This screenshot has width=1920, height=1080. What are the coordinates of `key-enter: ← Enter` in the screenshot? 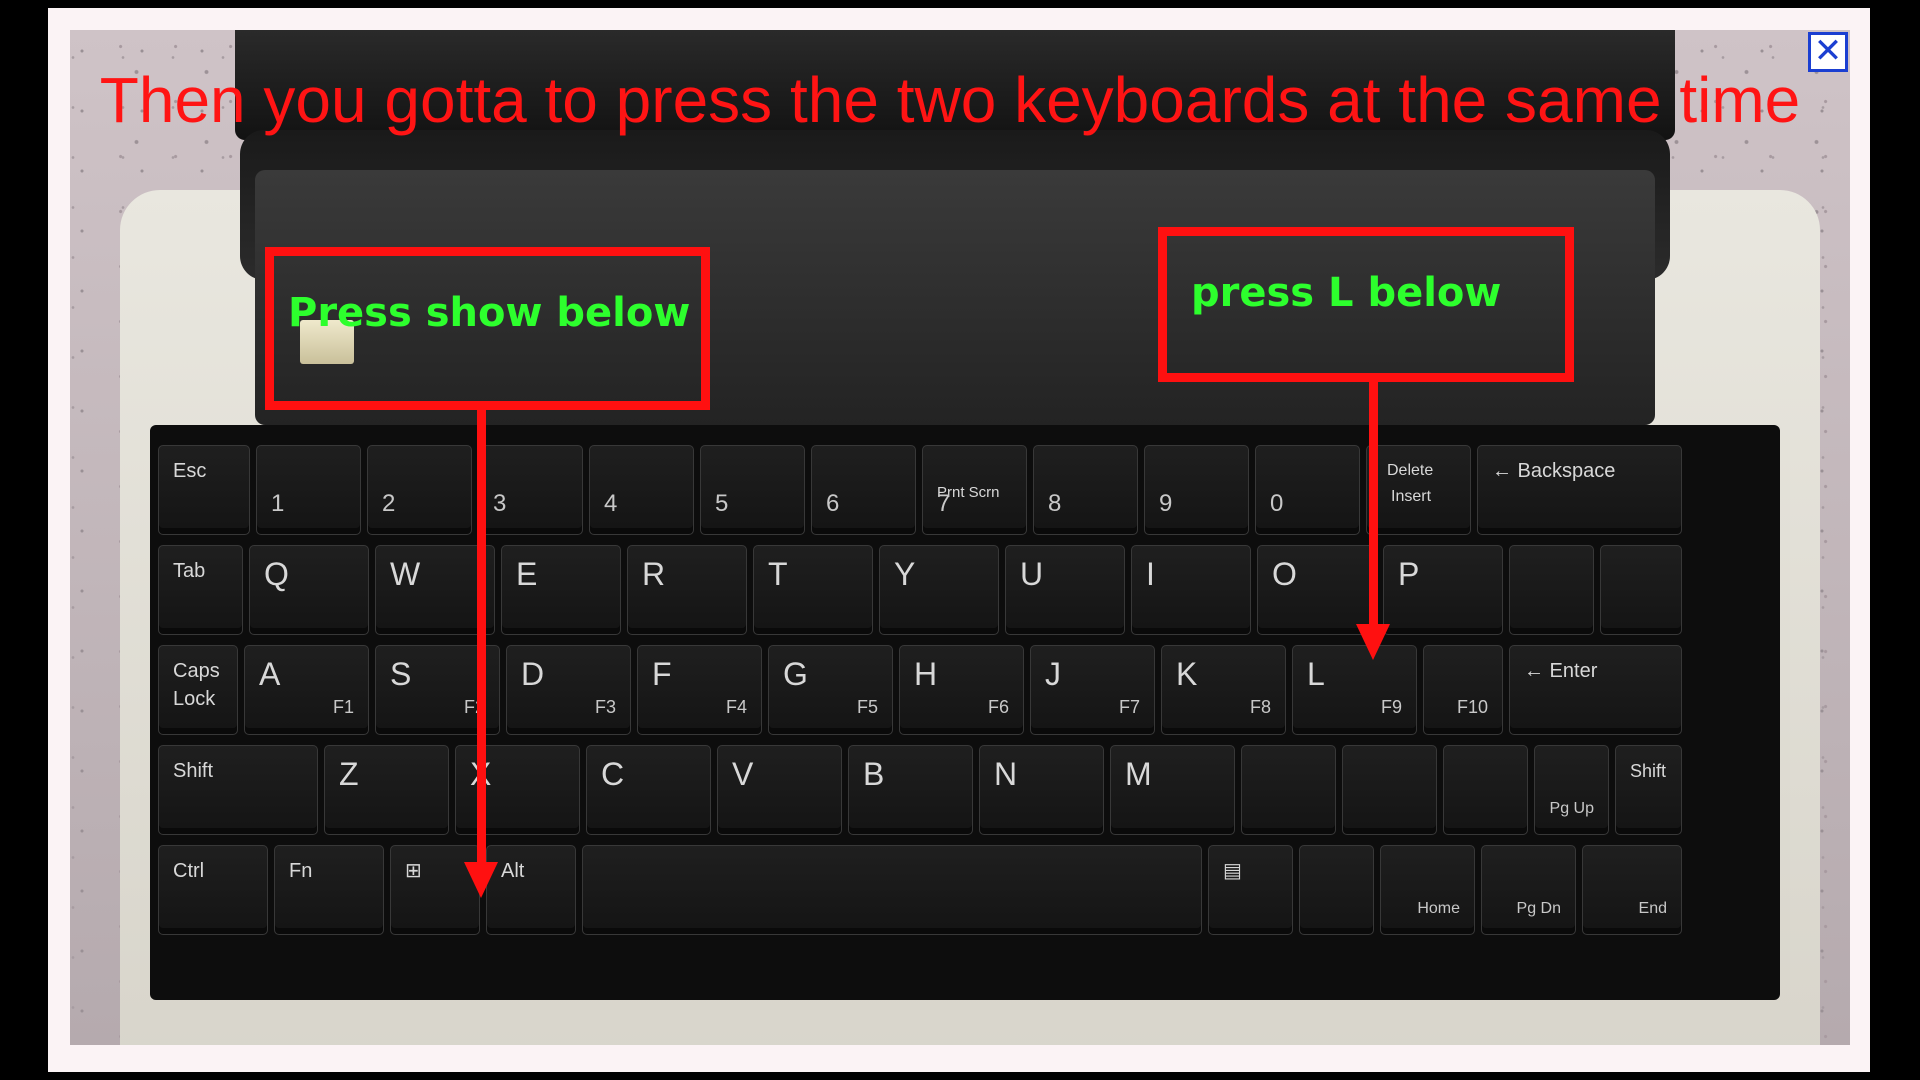 It's located at (1595, 690).